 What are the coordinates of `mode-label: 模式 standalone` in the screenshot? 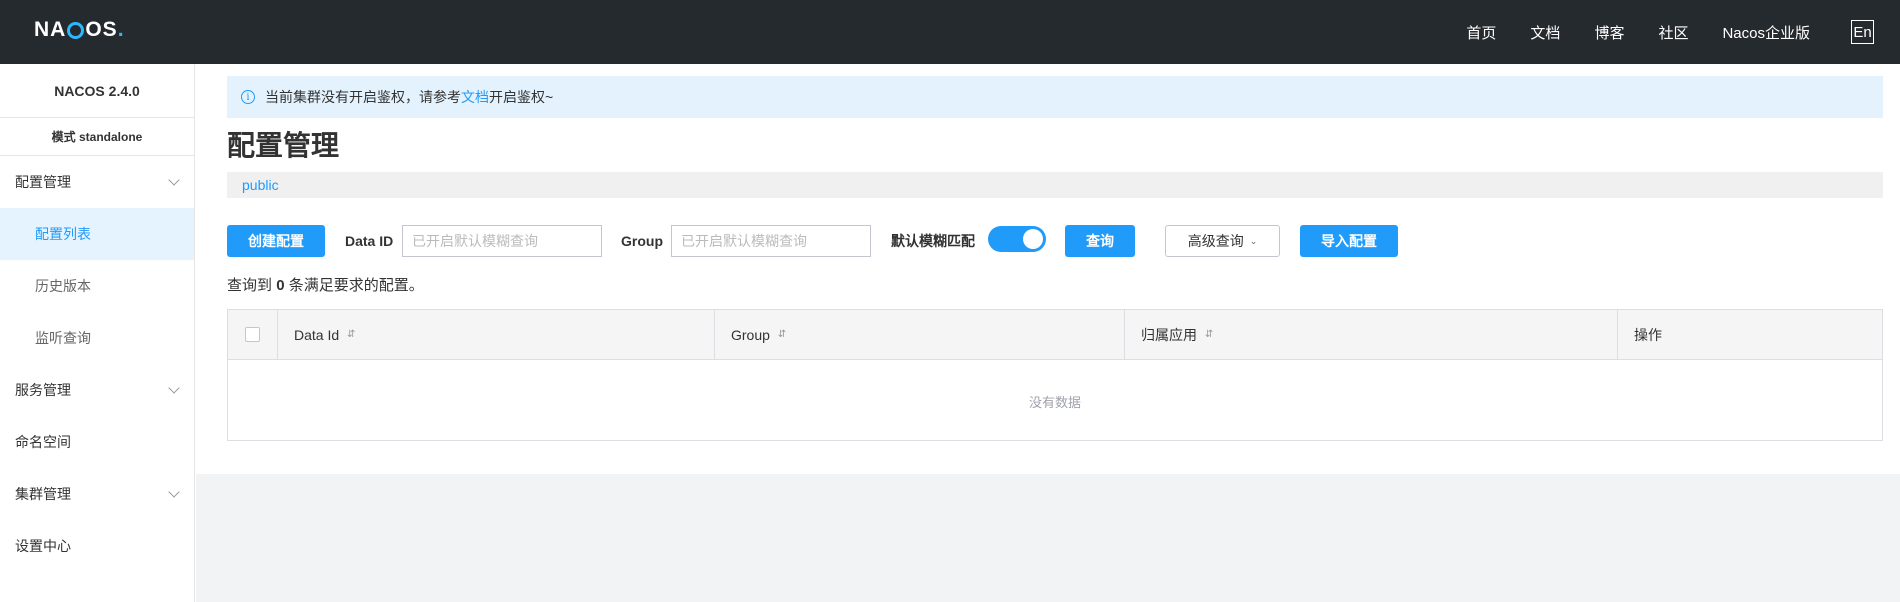 It's located at (97, 137).